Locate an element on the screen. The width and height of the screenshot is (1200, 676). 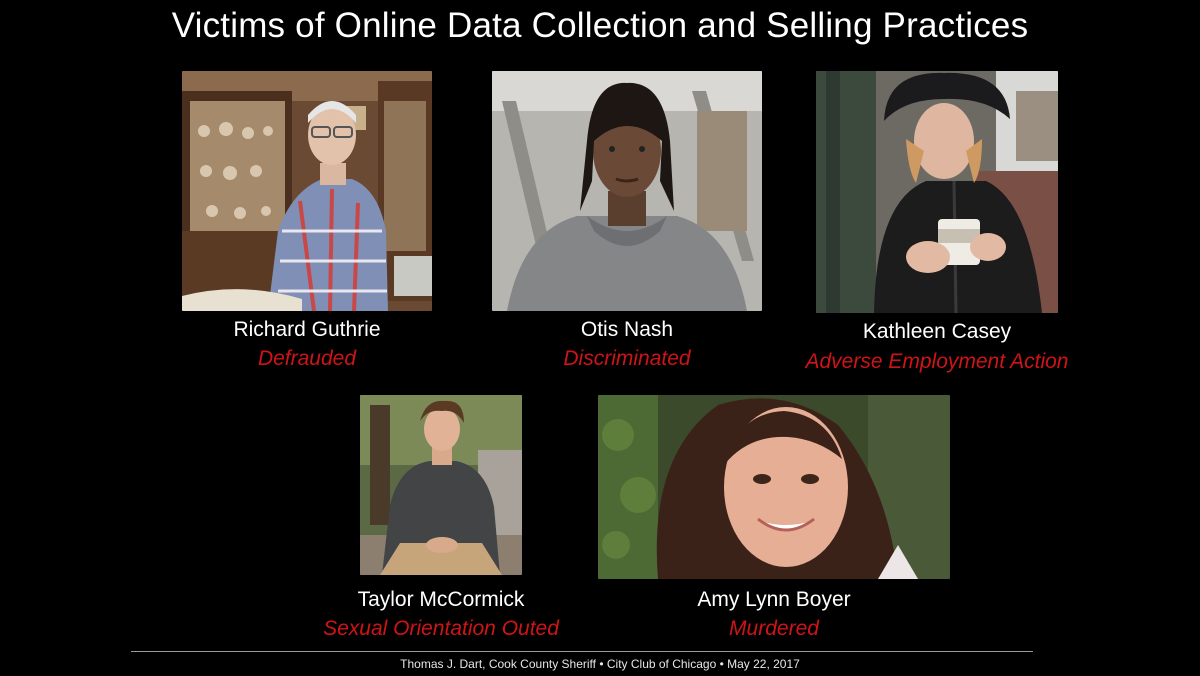
victim-outcome: Murdered is located at coordinates (774, 628).